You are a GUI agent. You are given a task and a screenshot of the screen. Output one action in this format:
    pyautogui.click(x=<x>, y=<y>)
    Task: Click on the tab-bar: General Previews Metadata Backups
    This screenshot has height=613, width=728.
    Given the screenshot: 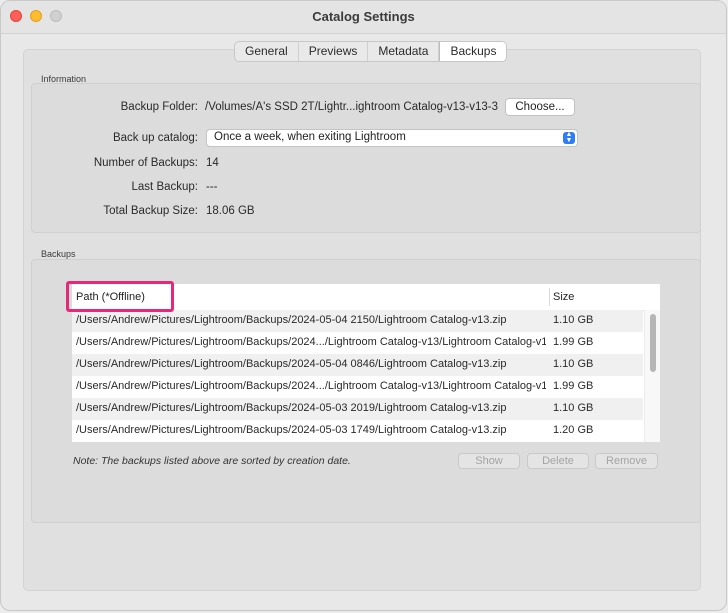 What is the action you would take?
    pyautogui.click(x=371, y=51)
    